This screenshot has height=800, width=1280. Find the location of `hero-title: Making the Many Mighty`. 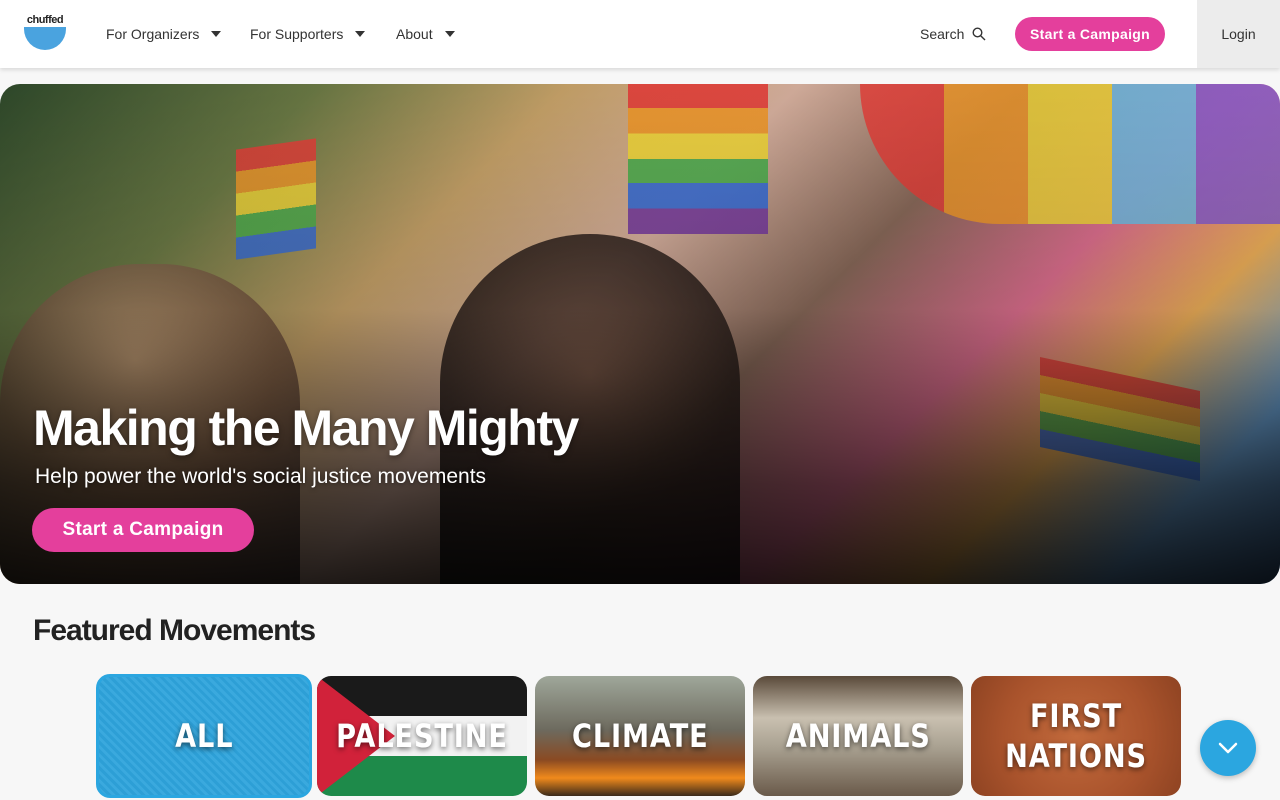

hero-title: Making the Many Mighty is located at coordinates (306, 428).